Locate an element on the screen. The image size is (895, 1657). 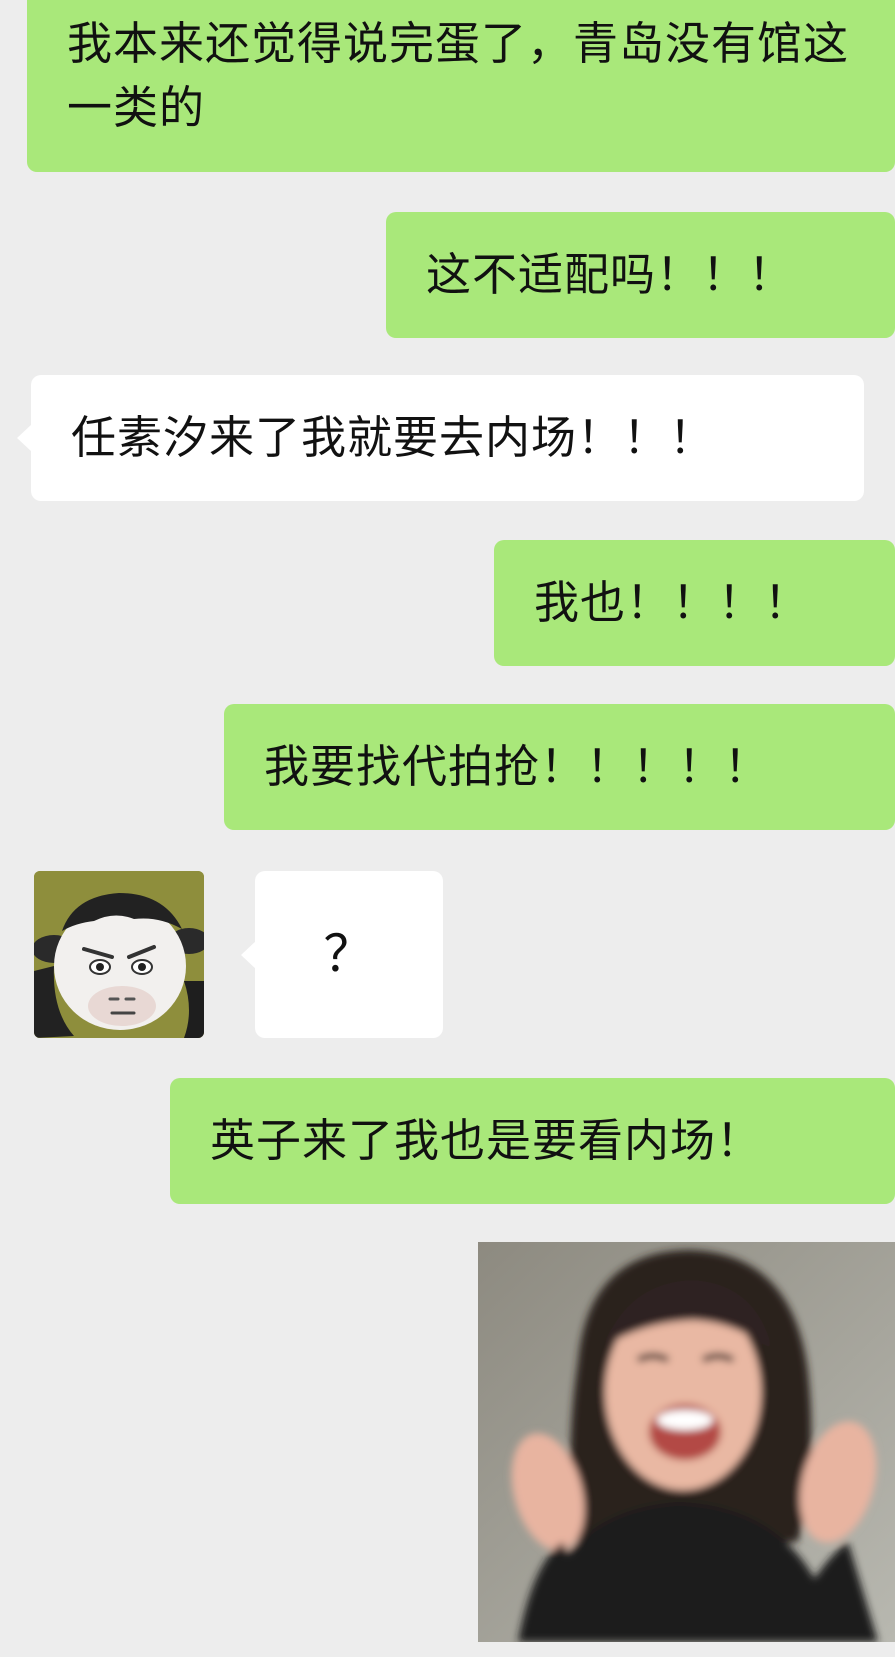
message-text: 这不适配吗！！！ is located at coordinates (610, 274).